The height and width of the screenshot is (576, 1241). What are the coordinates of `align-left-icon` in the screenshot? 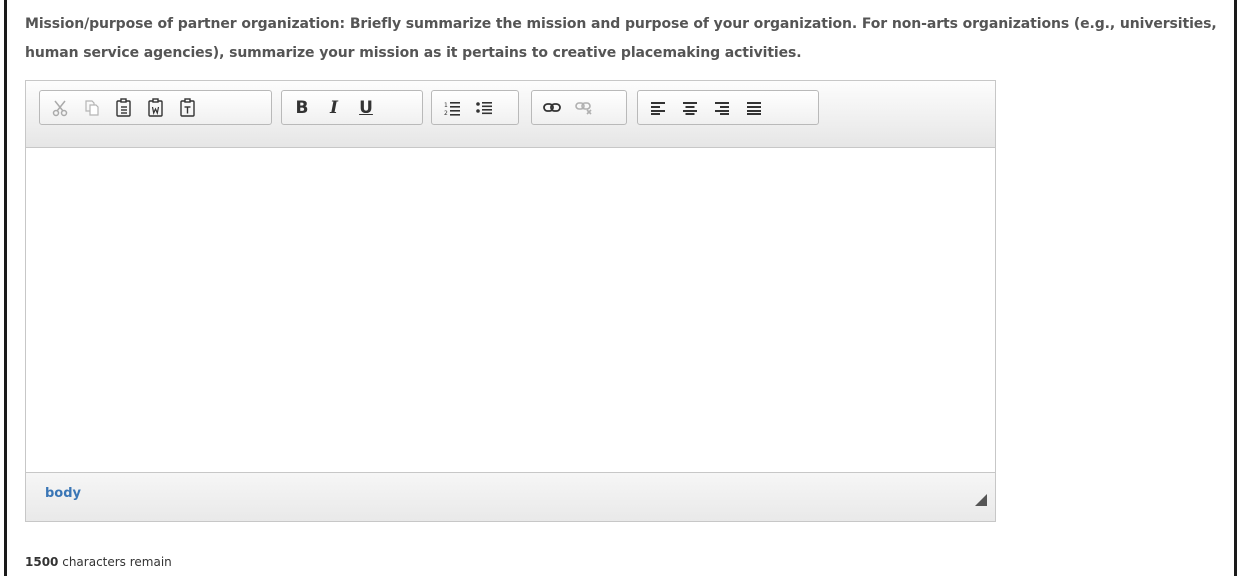 It's located at (658, 108).